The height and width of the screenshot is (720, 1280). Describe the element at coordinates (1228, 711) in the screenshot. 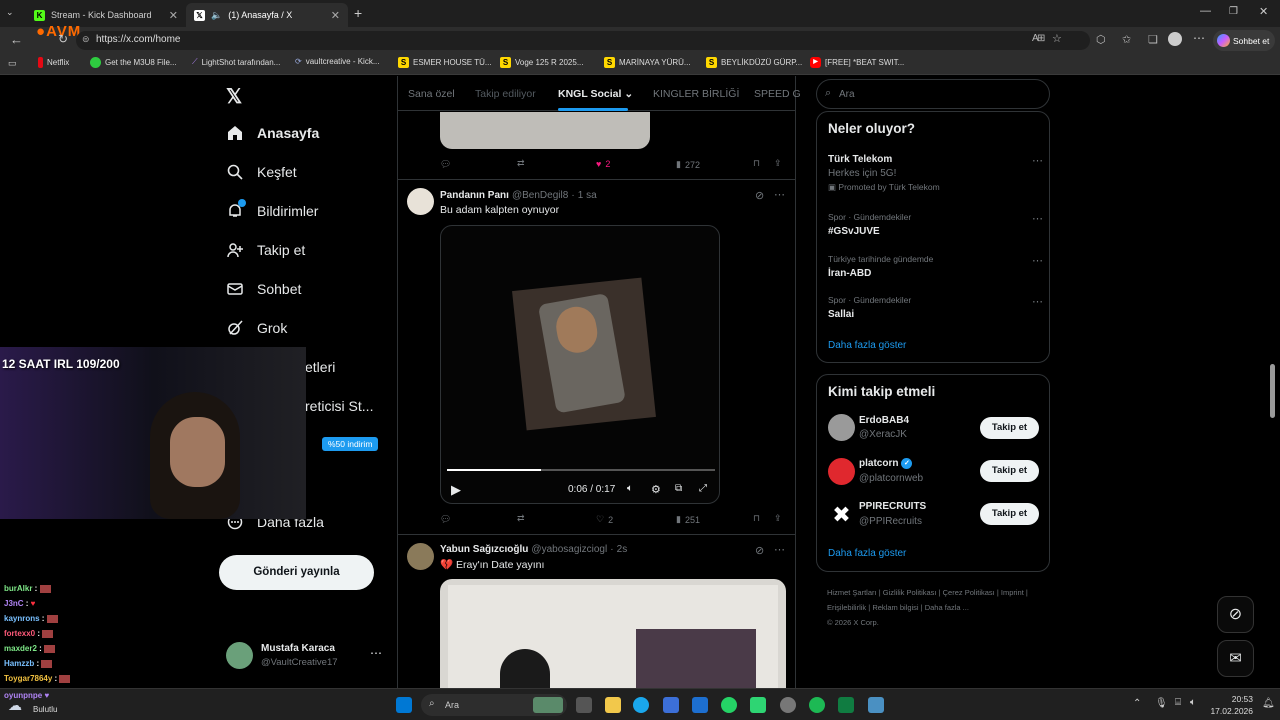

I see `clock-date: 17.02.2026` at that location.